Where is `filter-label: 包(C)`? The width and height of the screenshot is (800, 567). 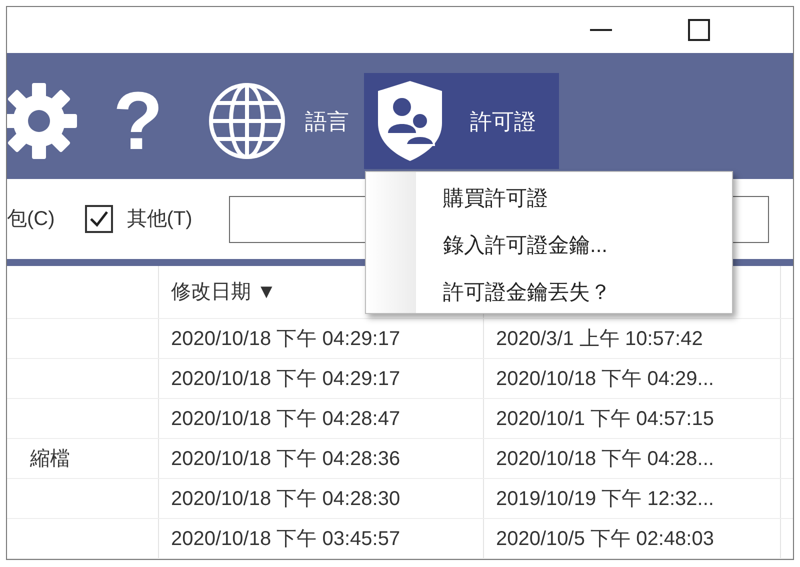
filter-label: 包(C) is located at coordinates (31, 219).